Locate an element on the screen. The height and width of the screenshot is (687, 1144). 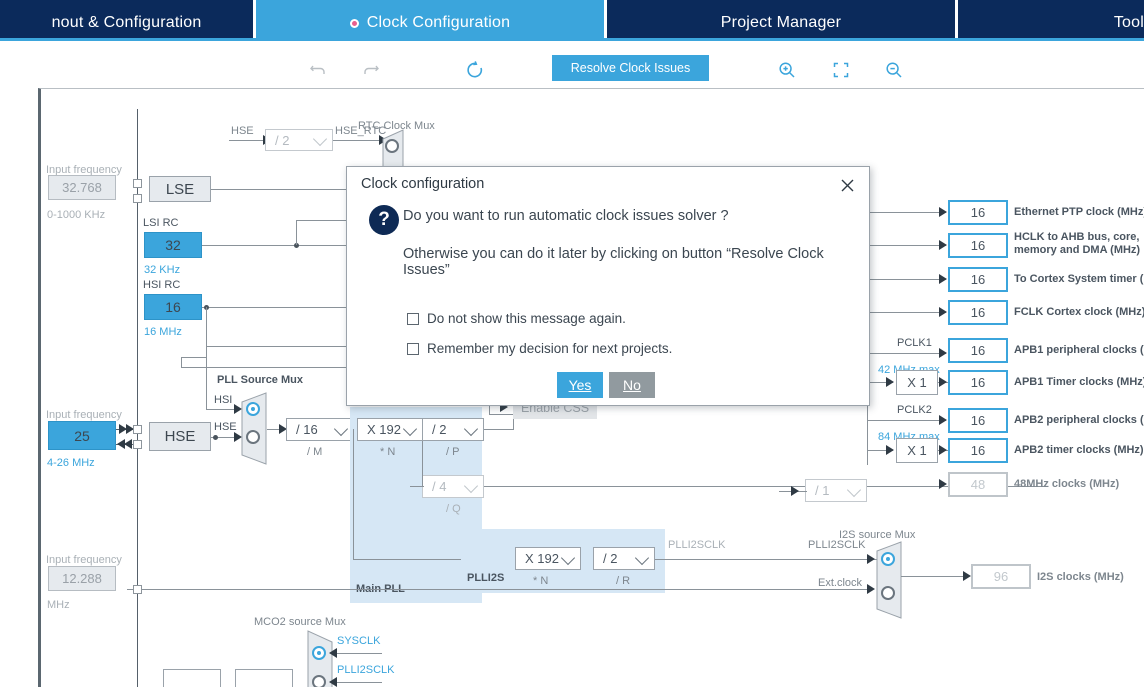
lse-range-label: 0-1000 KHz is located at coordinates (76, 215).